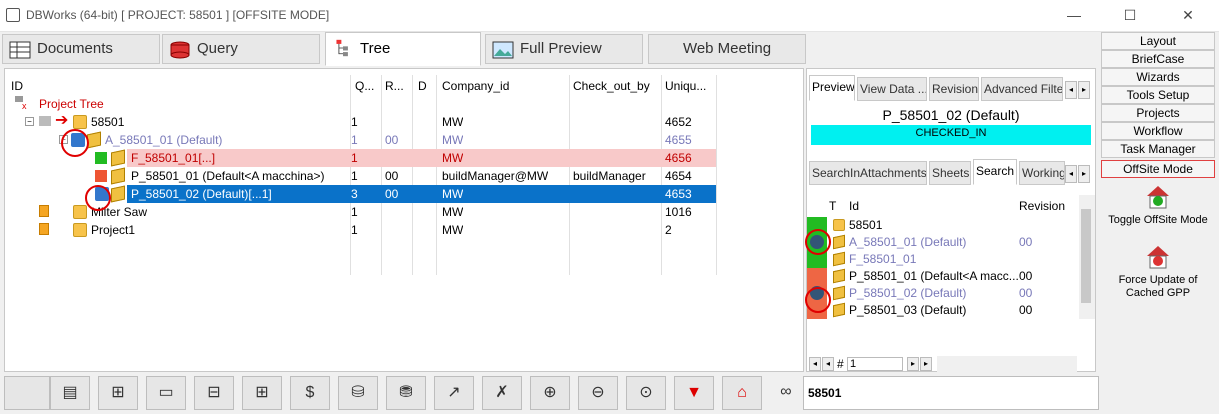 This screenshot has height=414, width=1219. Describe the element at coordinates (354, 140) in the screenshot. I see `cell-q: 1` at that location.